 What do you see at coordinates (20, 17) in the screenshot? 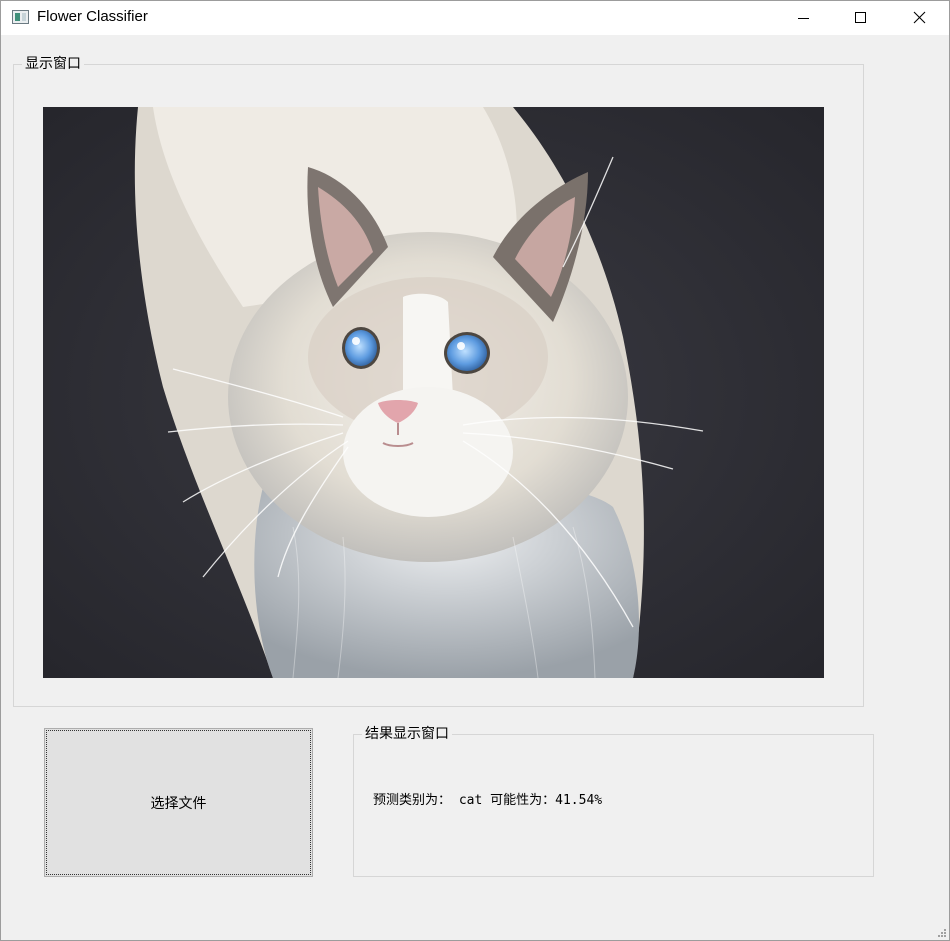
I see `app-icon` at bounding box center [20, 17].